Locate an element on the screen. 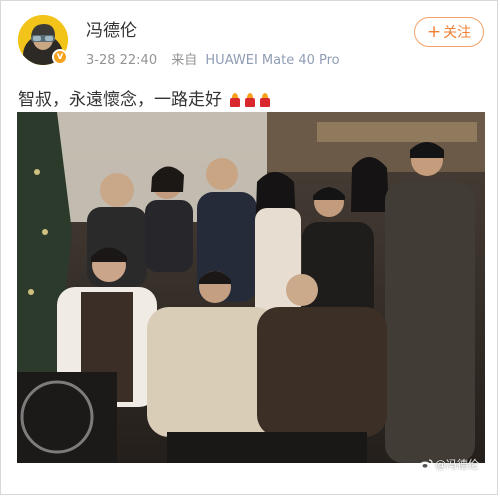  watermark-text: @冯德伦 is located at coordinates (457, 464).